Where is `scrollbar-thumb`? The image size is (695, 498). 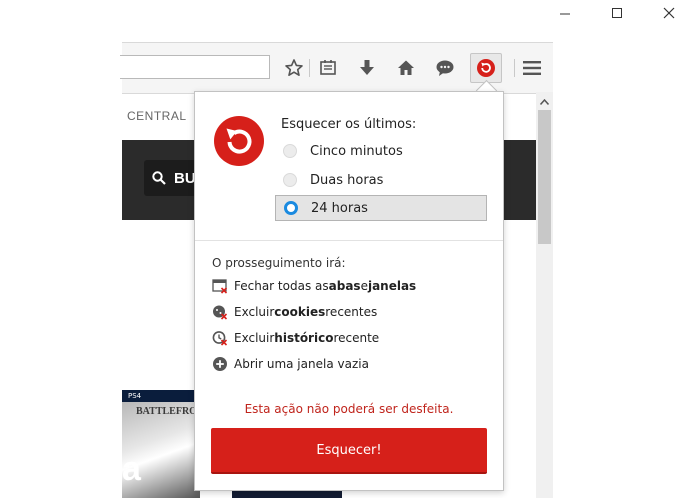 scrollbar-thumb is located at coordinates (544, 177).